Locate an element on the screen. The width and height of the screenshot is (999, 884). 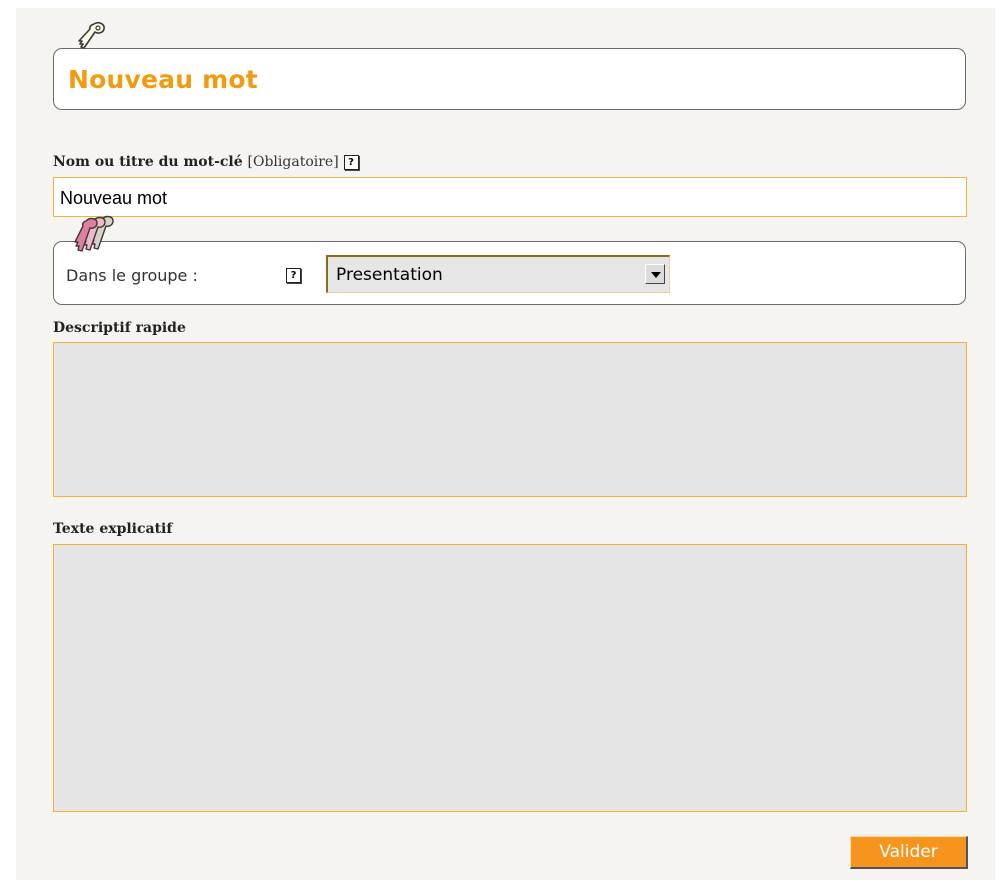
page-title: Nouveau mot is located at coordinates (163, 79).